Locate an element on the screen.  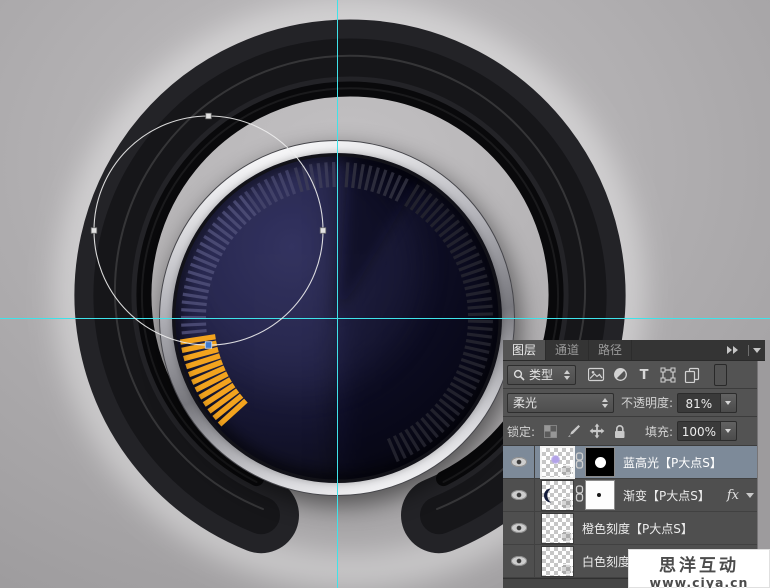
lock-move-icon is located at coordinates (596, 431).